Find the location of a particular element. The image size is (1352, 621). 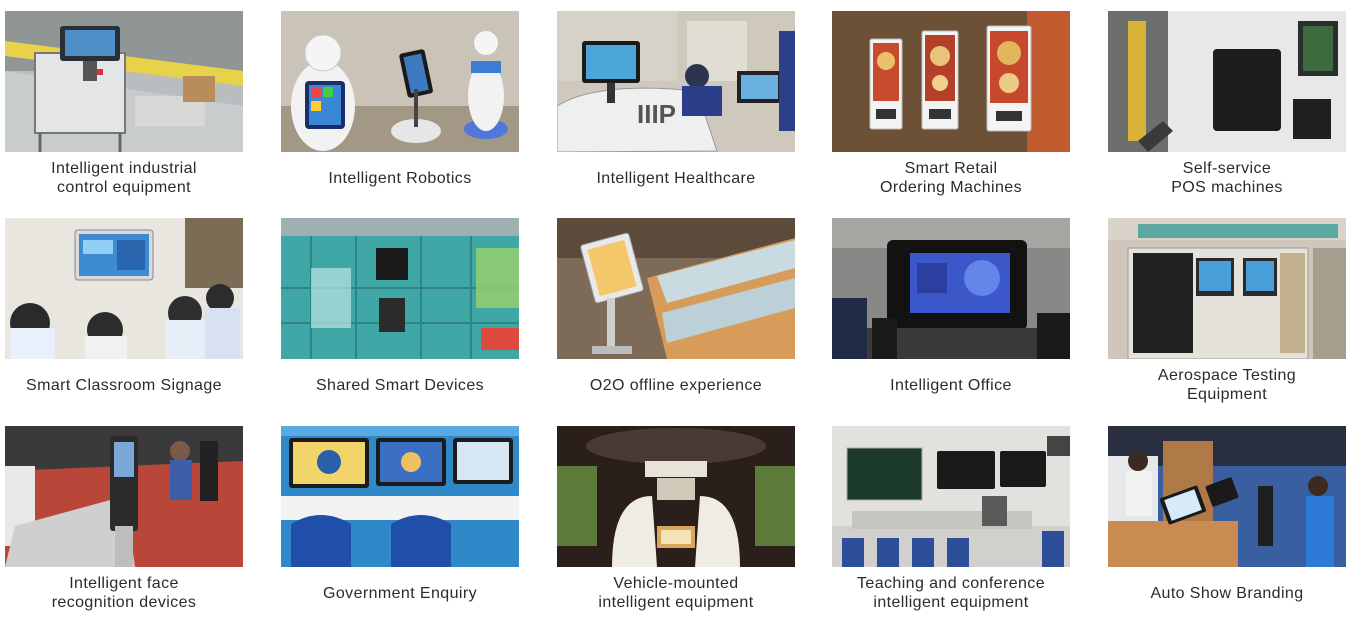

application-tile: Auto Show Branding is located at coordinates (1227, 523).